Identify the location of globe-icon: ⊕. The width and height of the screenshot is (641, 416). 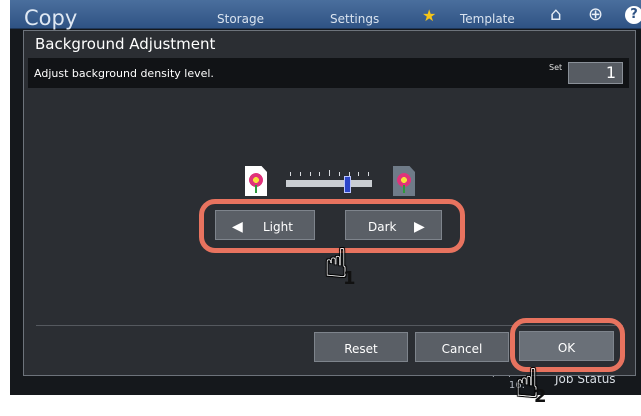
(595, 15).